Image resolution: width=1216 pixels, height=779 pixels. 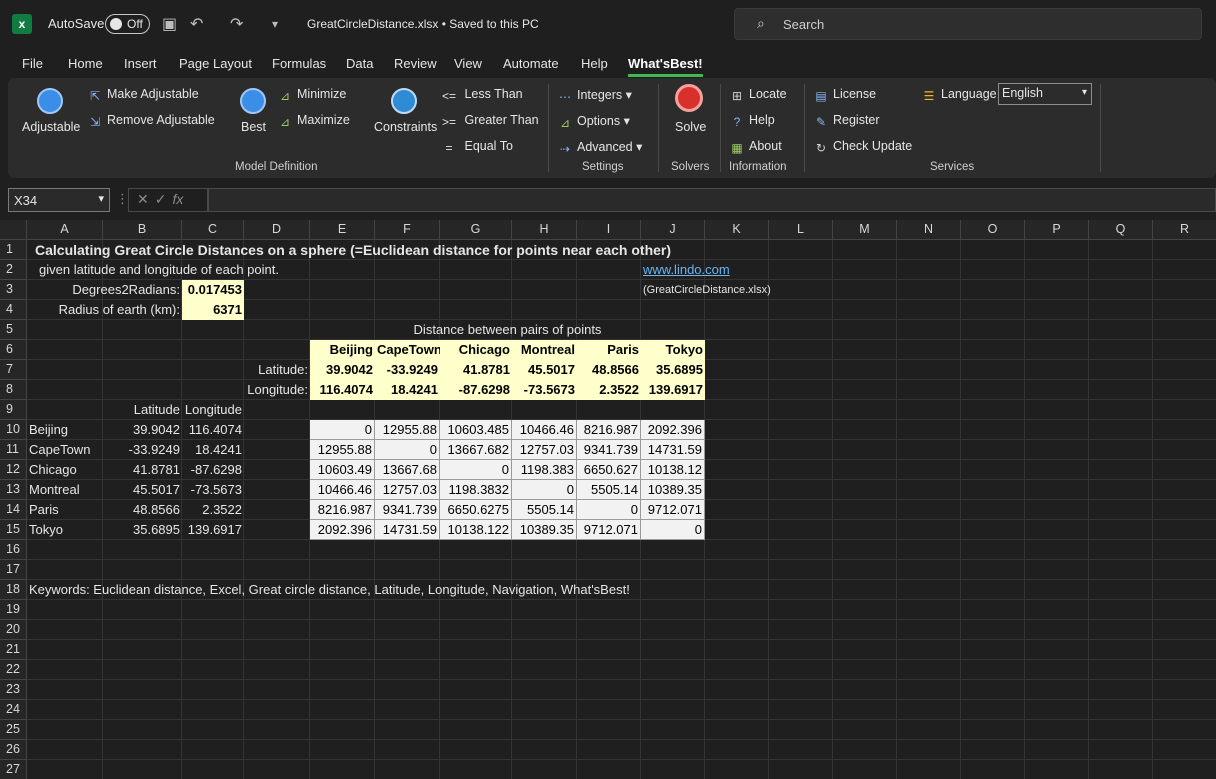 What do you see at coordinates (673, 370) in the screenshot?
I see `latitude-value: 35.6895` at bounding box center [673, 370].